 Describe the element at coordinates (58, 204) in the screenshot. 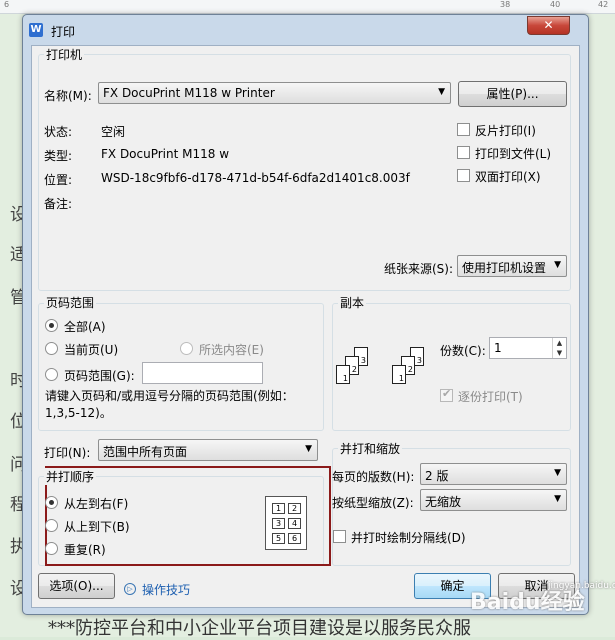

I see `comment-label: 备注:` at that location.